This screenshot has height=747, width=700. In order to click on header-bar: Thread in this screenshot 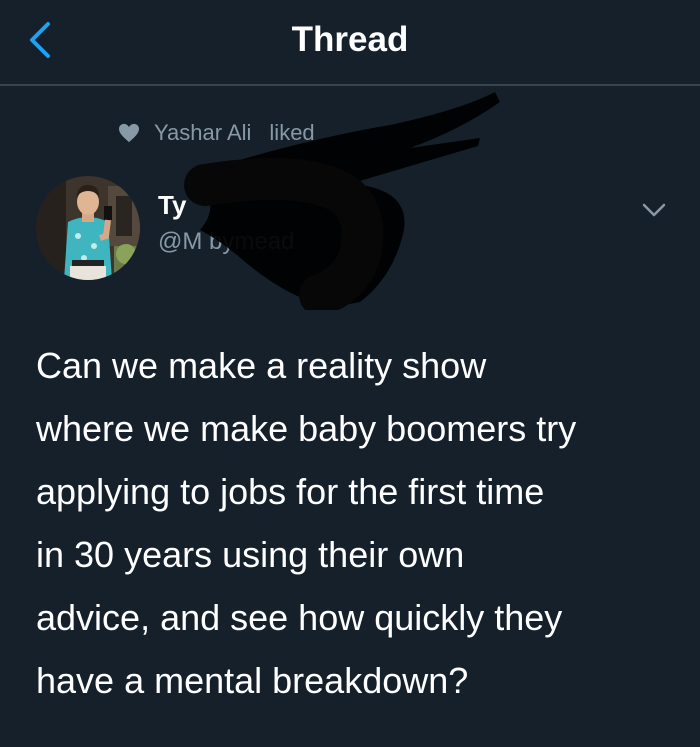, I will do `click(350, 43)`.